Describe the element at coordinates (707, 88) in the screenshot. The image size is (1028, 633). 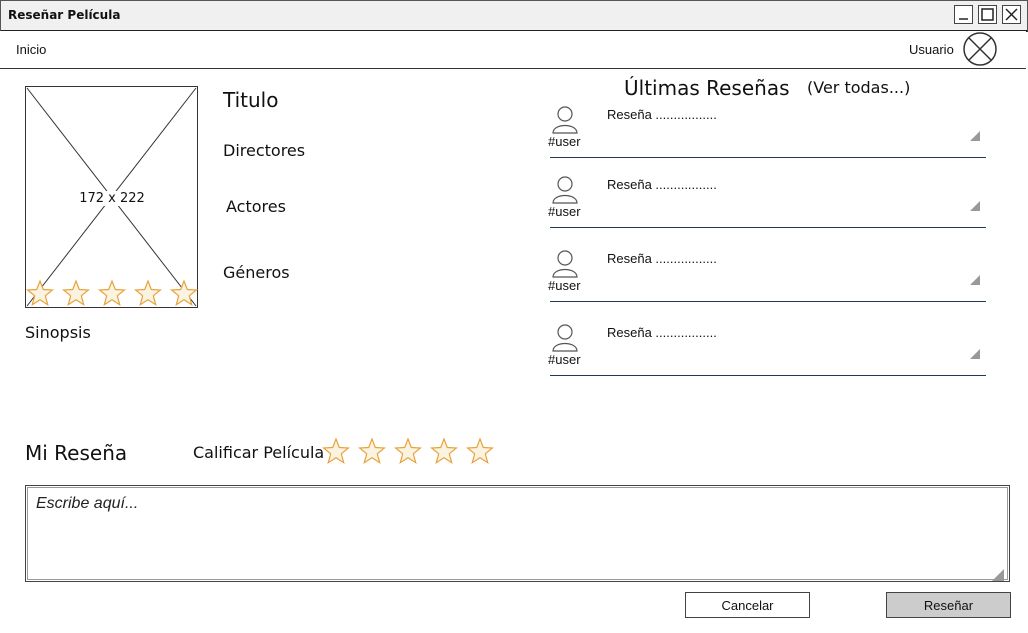
I see `latest-reviews-heading: Últimas Reseñas` at that location.